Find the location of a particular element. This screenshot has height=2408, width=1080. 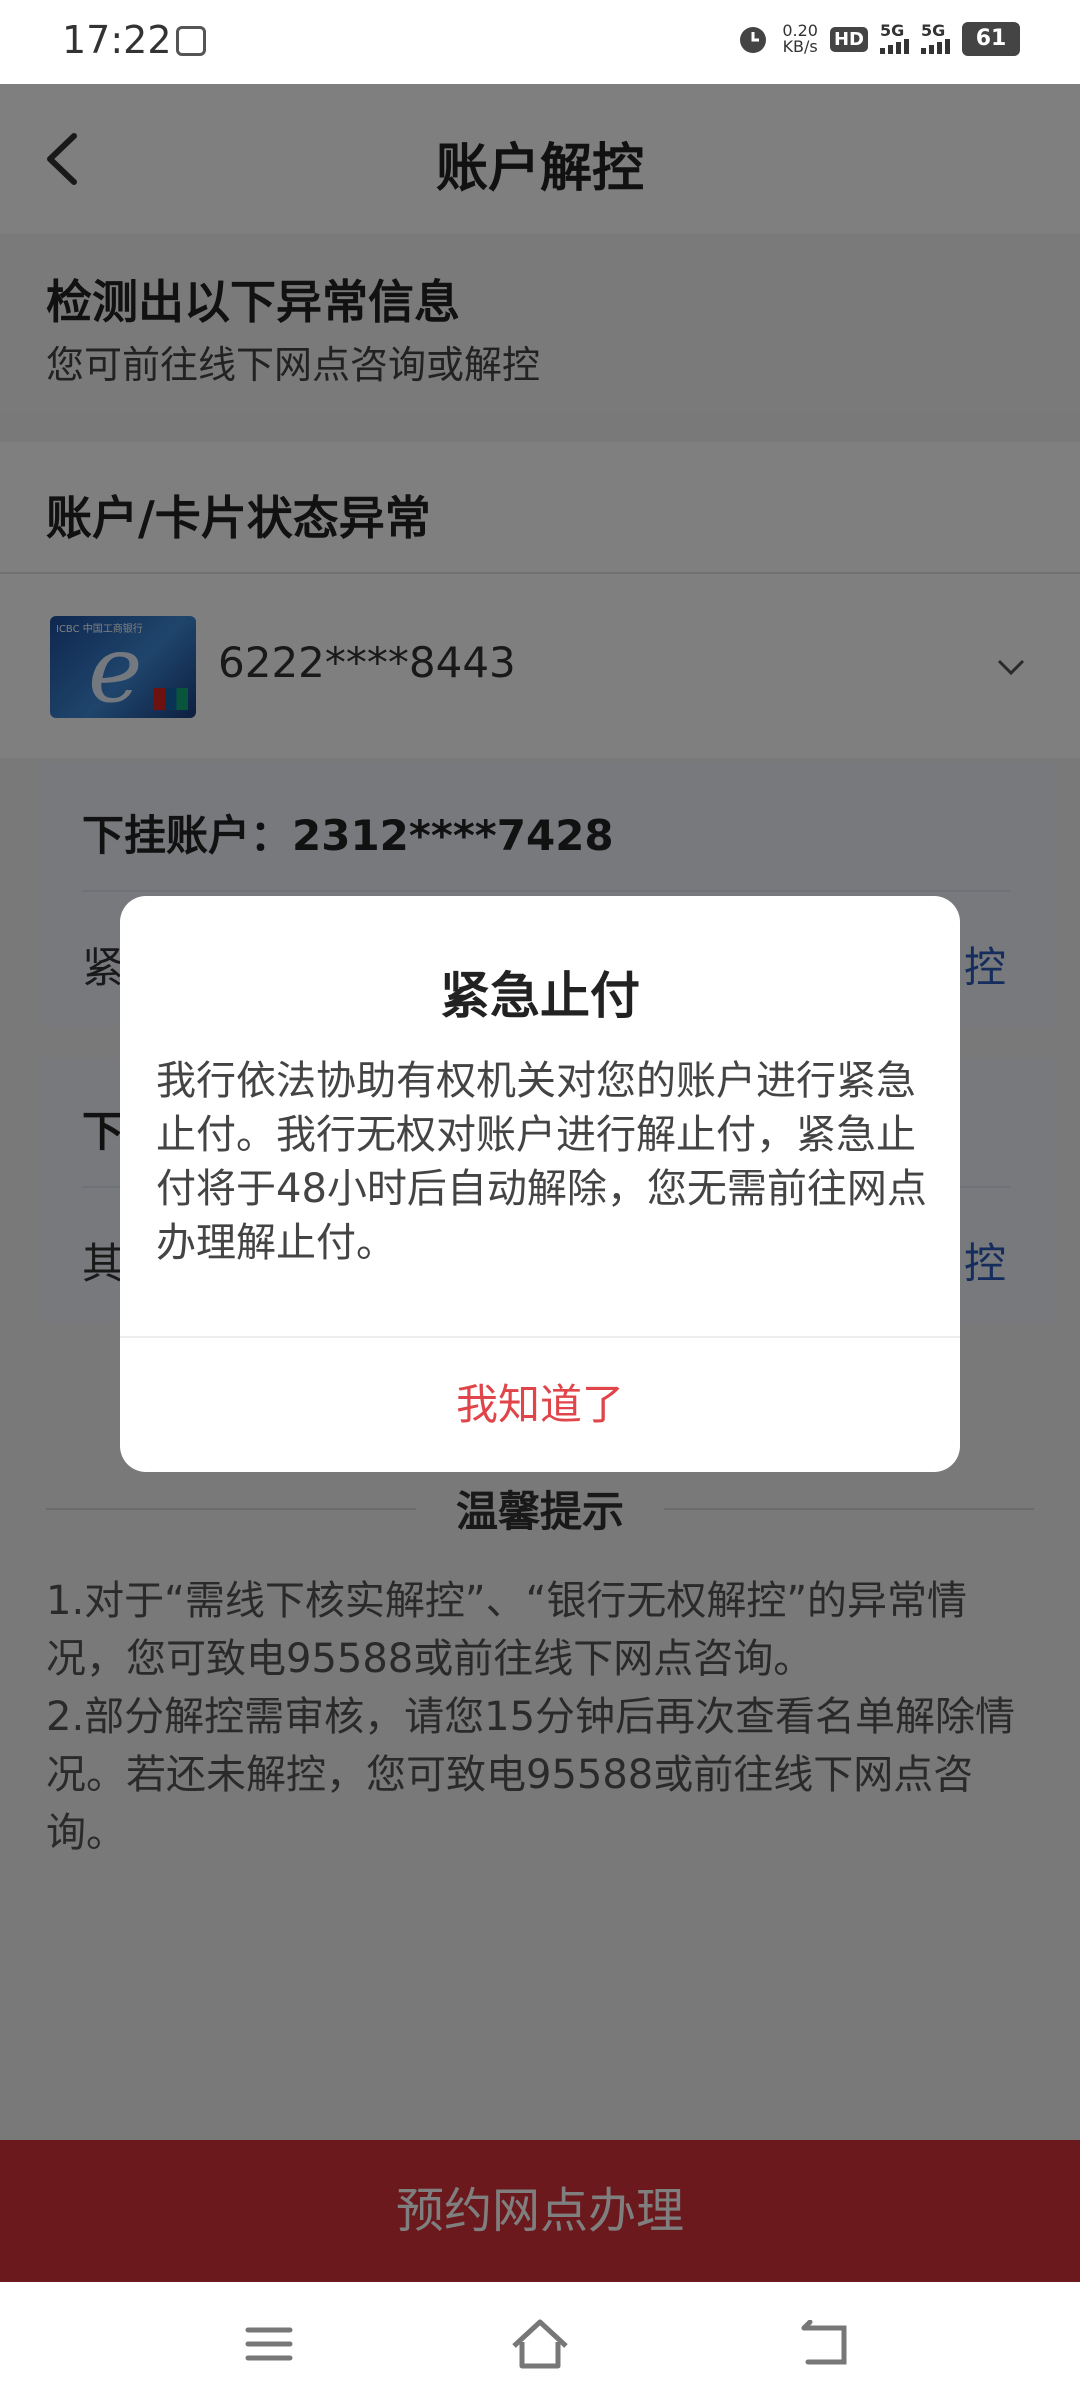

signal-2: 5G is located at coordinates (935, 38).